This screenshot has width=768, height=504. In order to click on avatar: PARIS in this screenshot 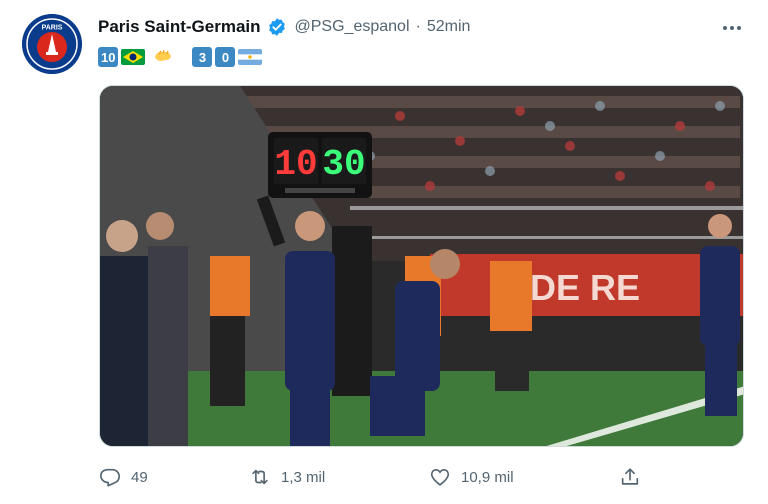, I will do `click(52, 44)`.